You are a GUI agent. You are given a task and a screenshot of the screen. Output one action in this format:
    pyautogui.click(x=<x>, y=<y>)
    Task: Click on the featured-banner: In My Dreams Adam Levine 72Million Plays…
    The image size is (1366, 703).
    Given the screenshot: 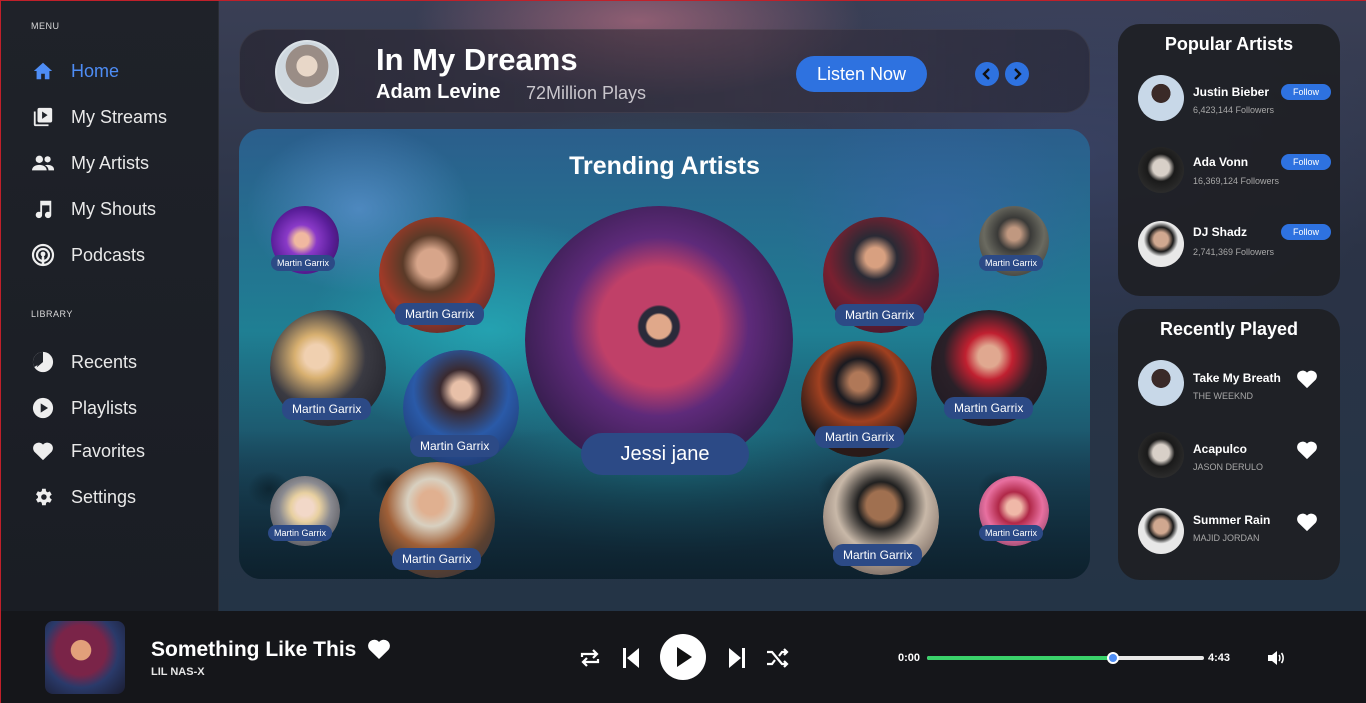 What is the action you would take?
    pyautogui.click(x=664, y=71)
    